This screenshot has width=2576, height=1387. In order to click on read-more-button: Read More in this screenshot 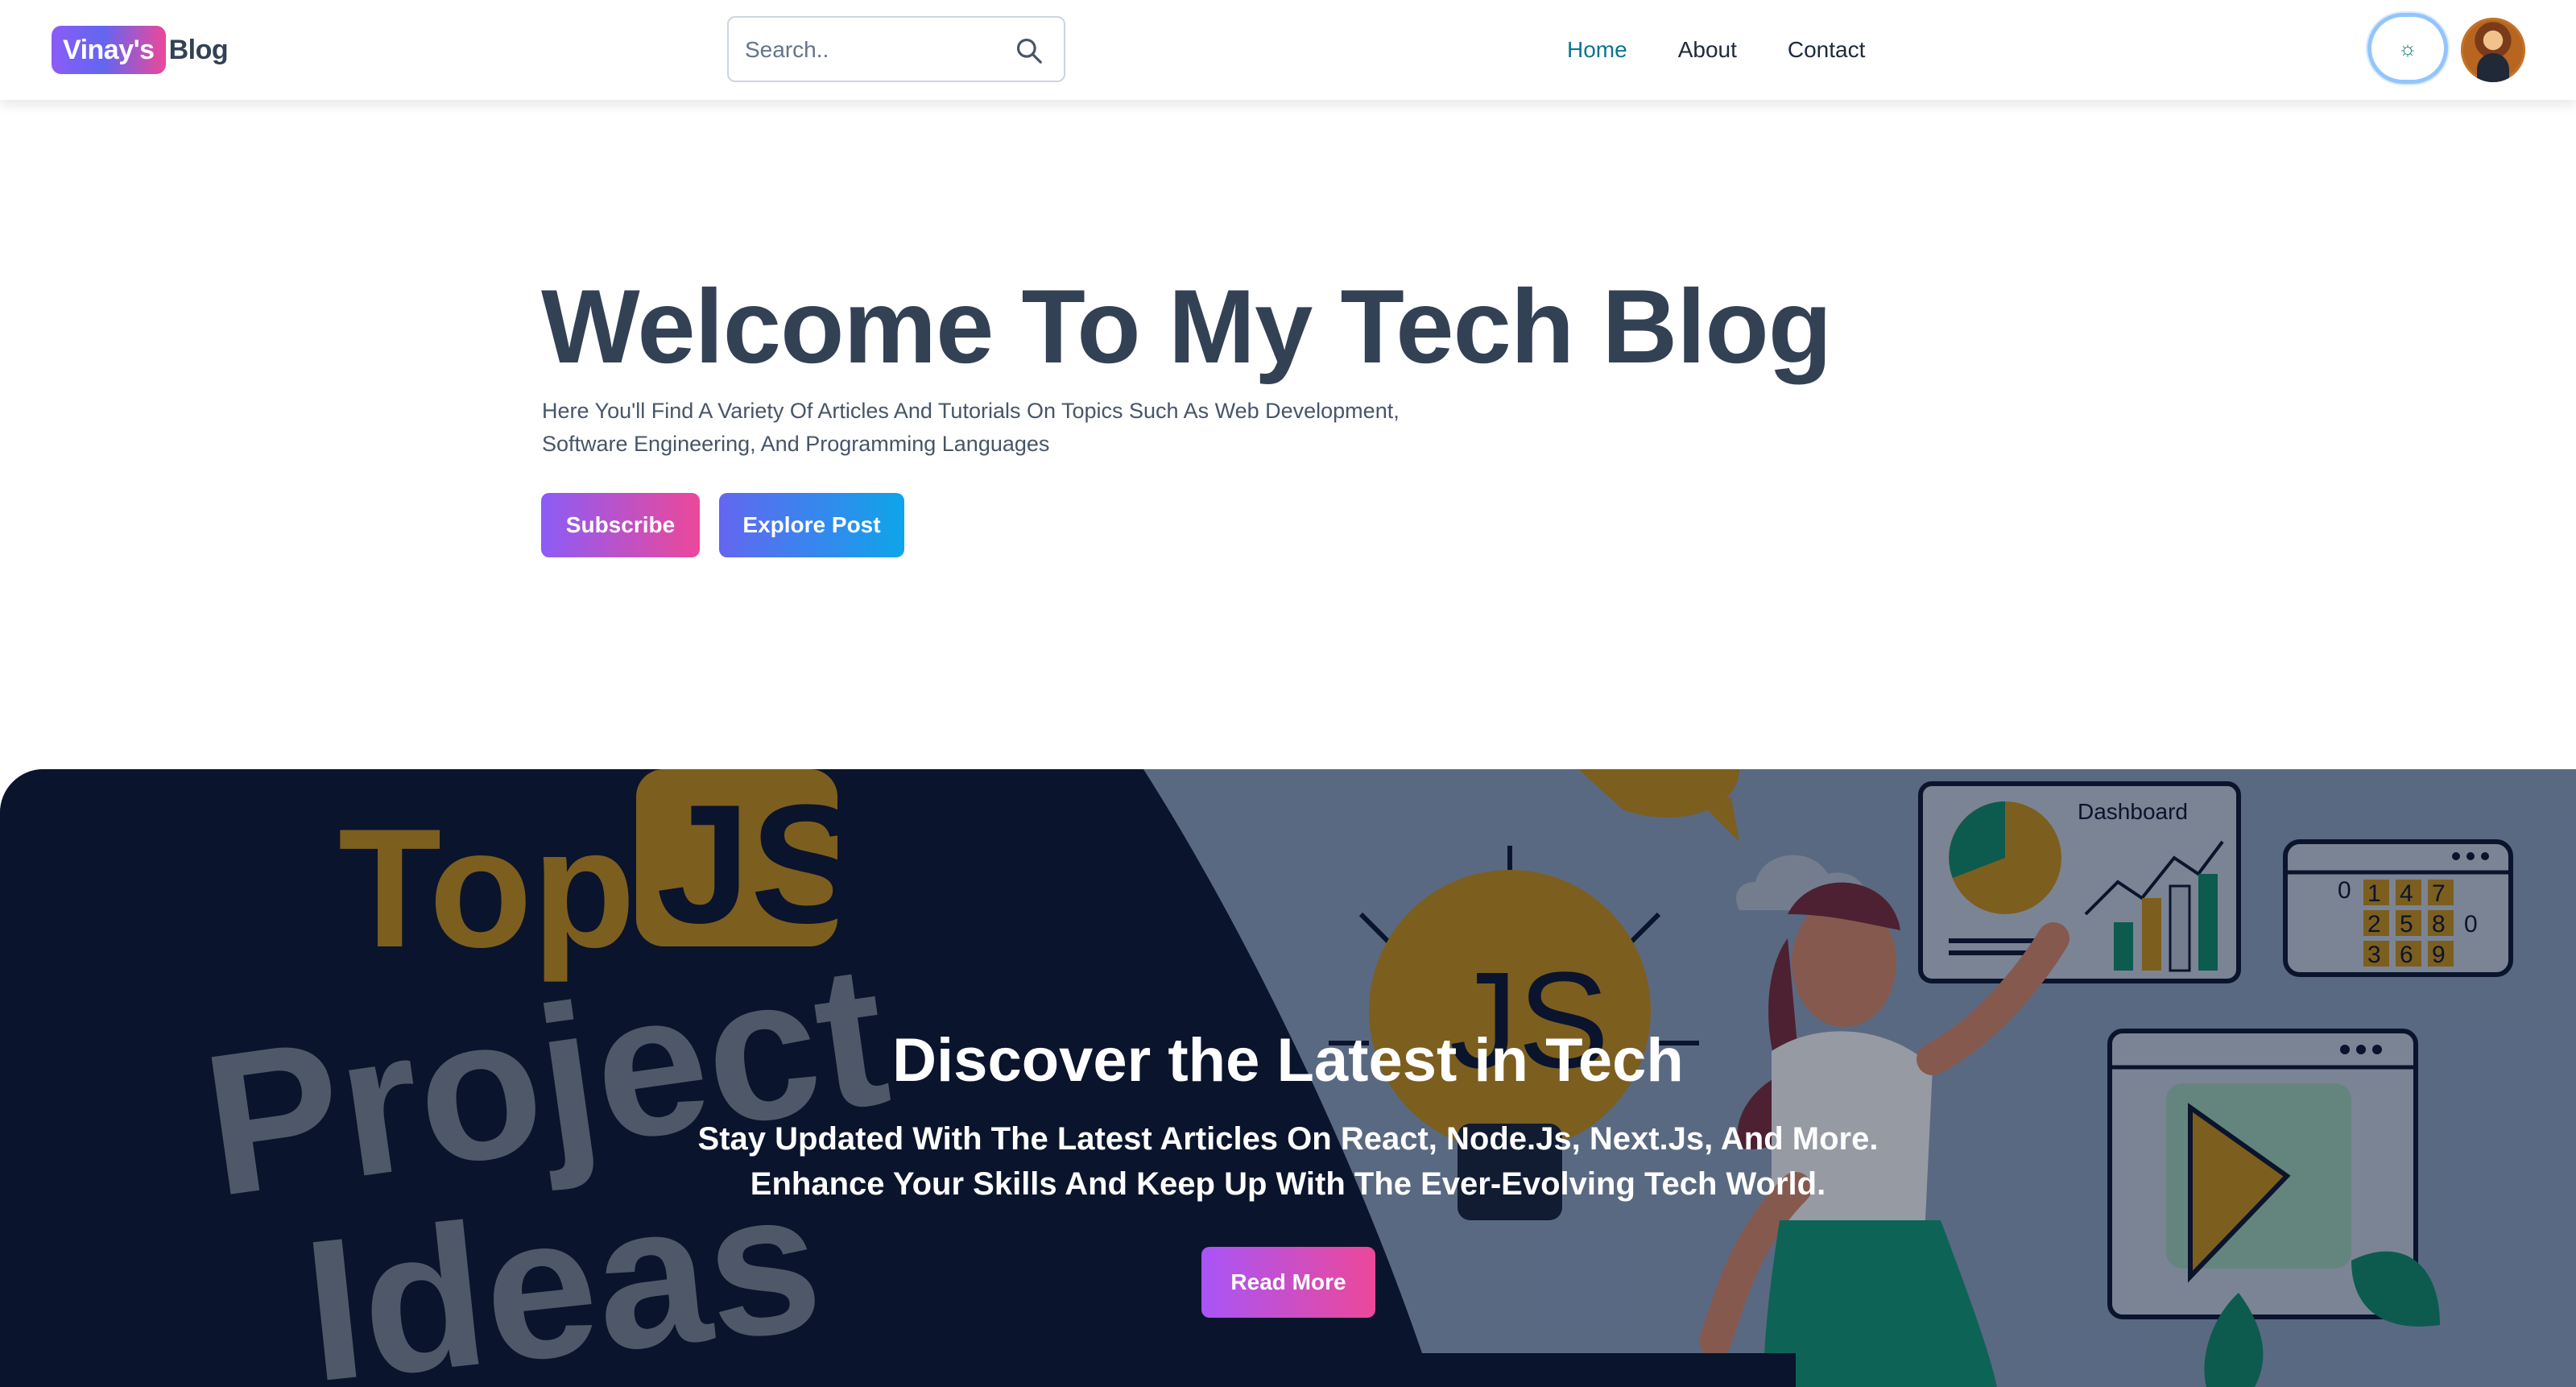, I will do `click(1288, 1283)`.